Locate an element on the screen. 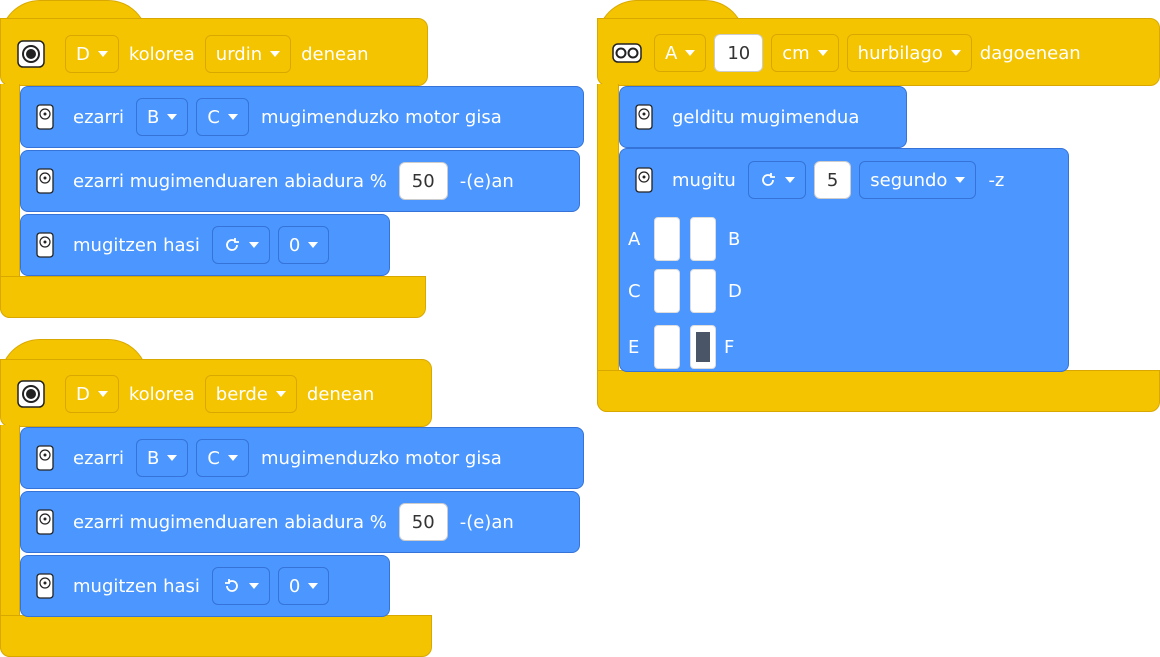  port-selected-marker is located at coordinates (703, 347).